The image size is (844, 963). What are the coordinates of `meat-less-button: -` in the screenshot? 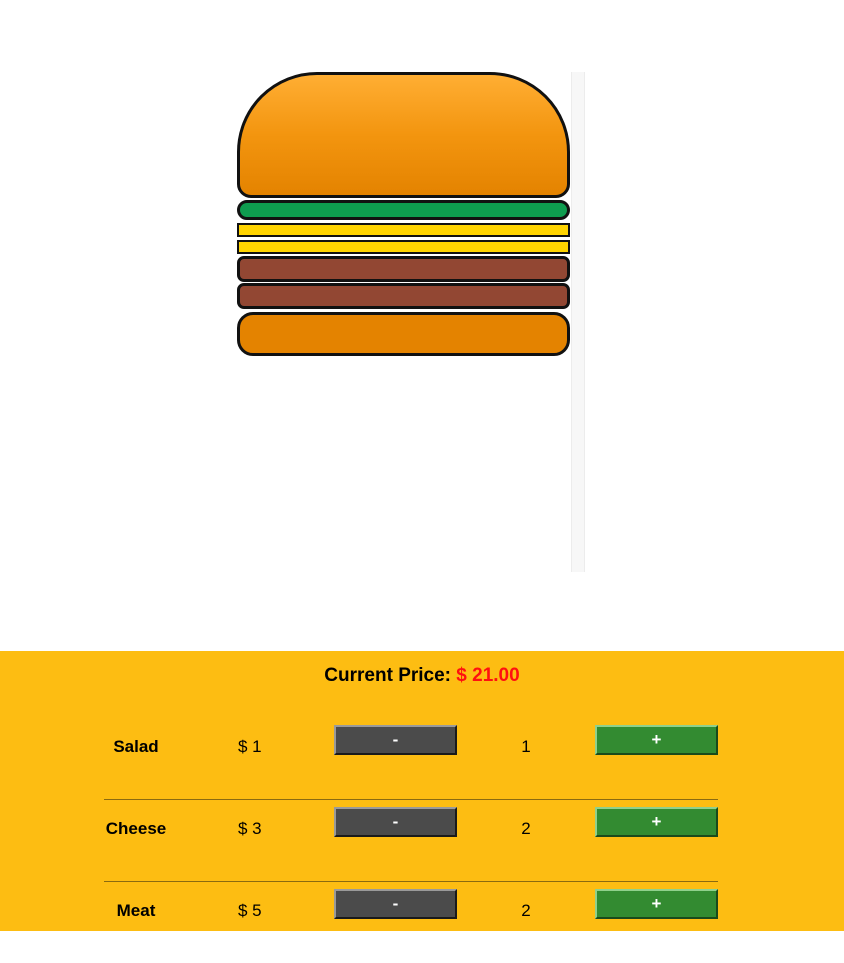 It's located at (395, 904).